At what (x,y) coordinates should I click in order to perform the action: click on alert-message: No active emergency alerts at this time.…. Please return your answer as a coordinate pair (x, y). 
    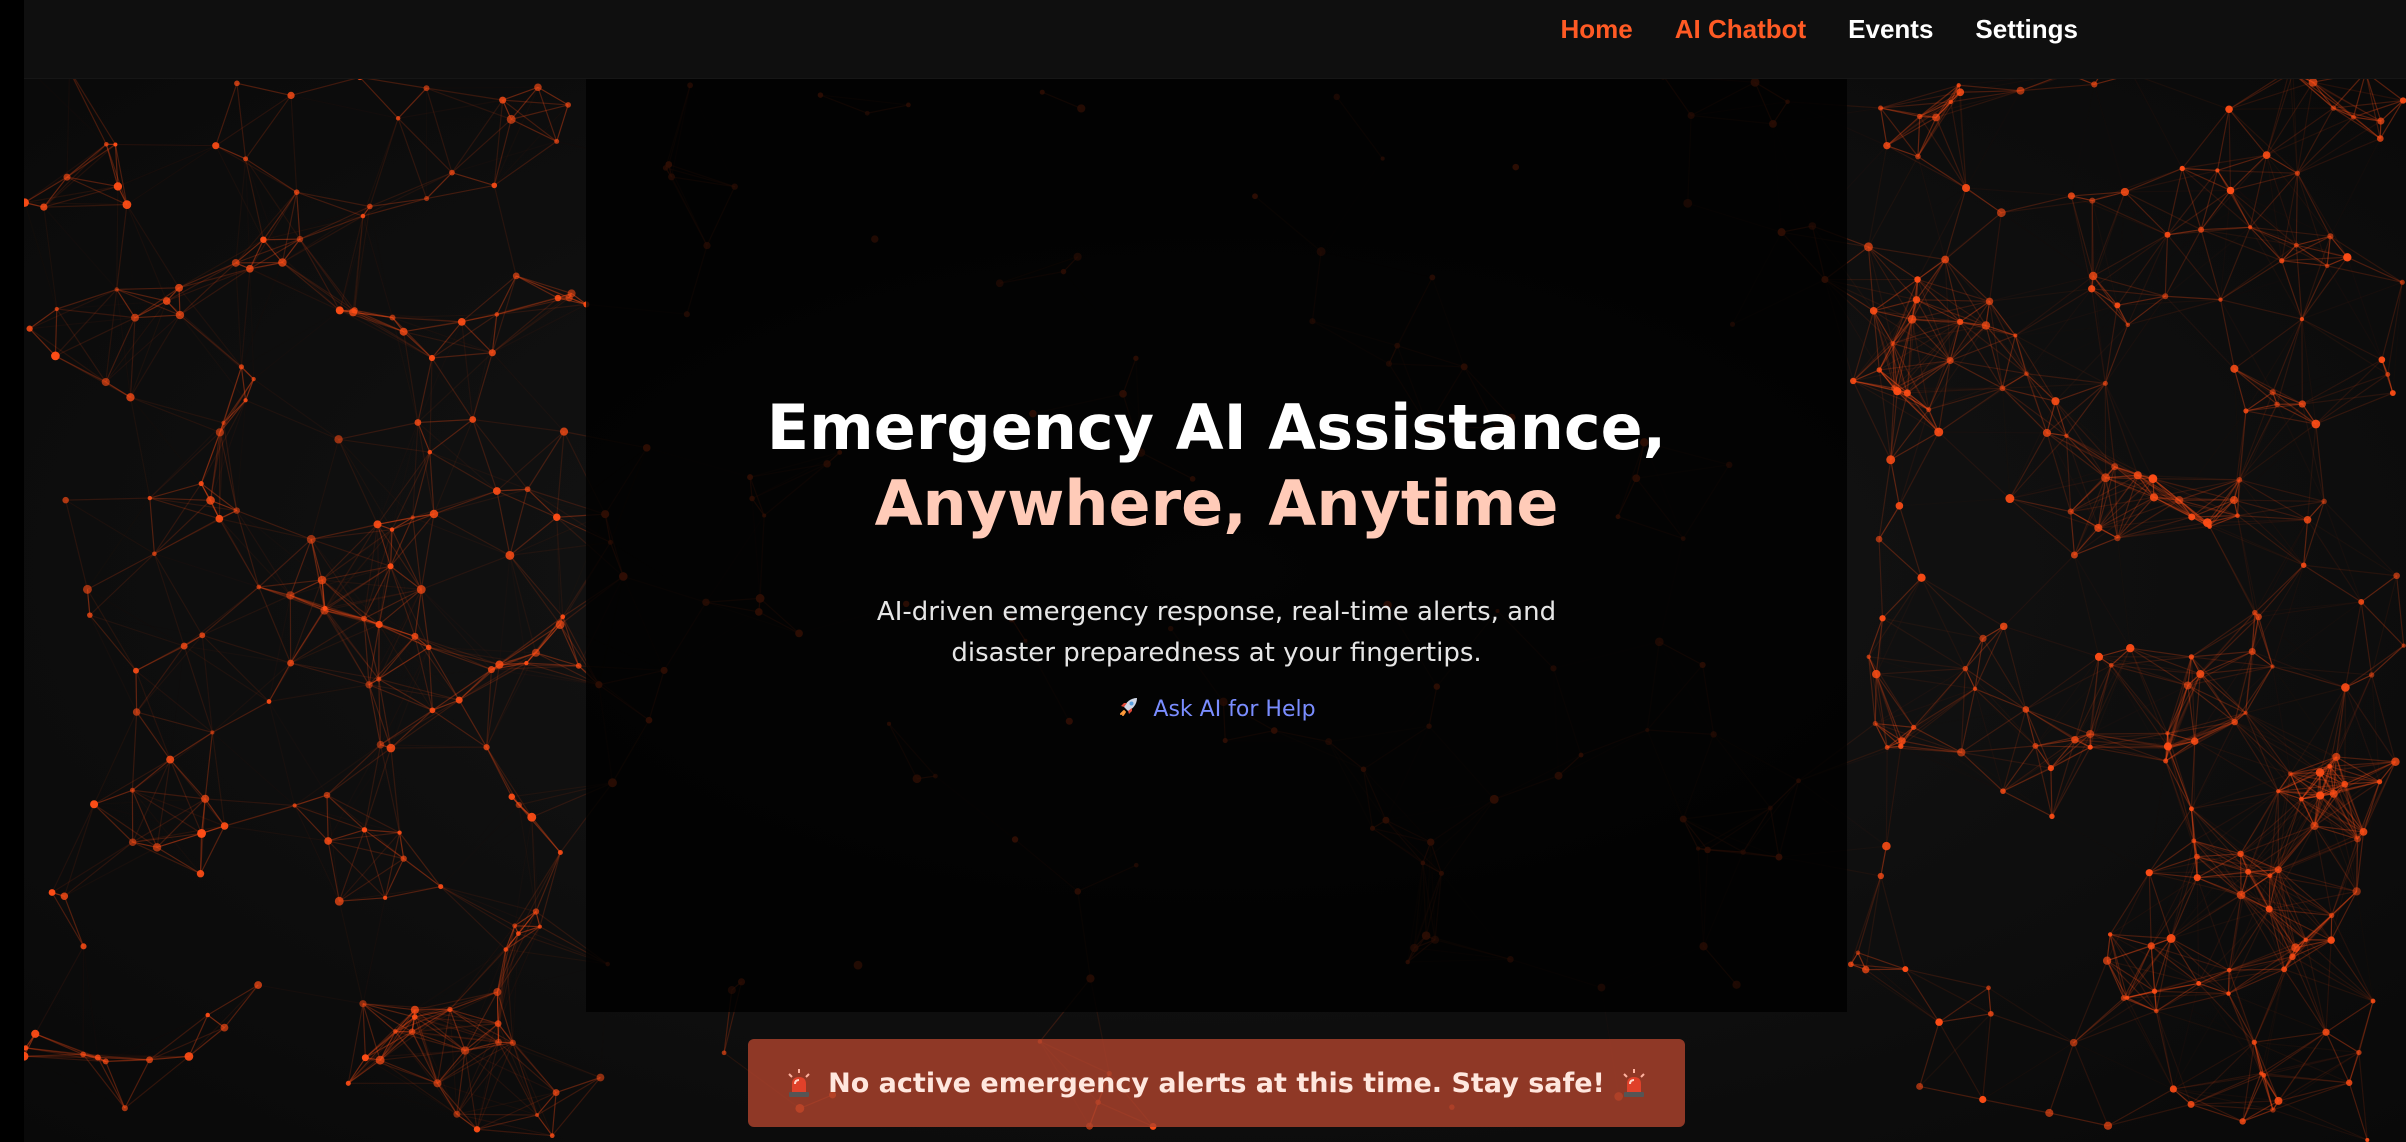
    Looking at the image, I should click on (1216, 1083).